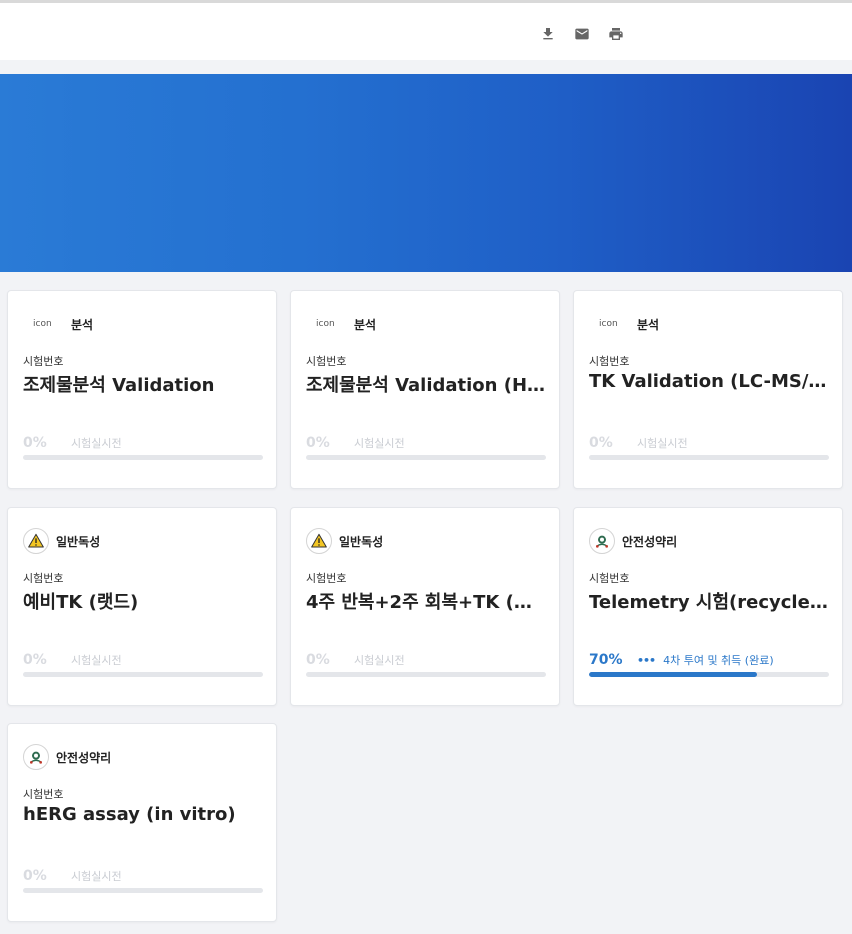  I want to click on print-icon, so click(616, 34).